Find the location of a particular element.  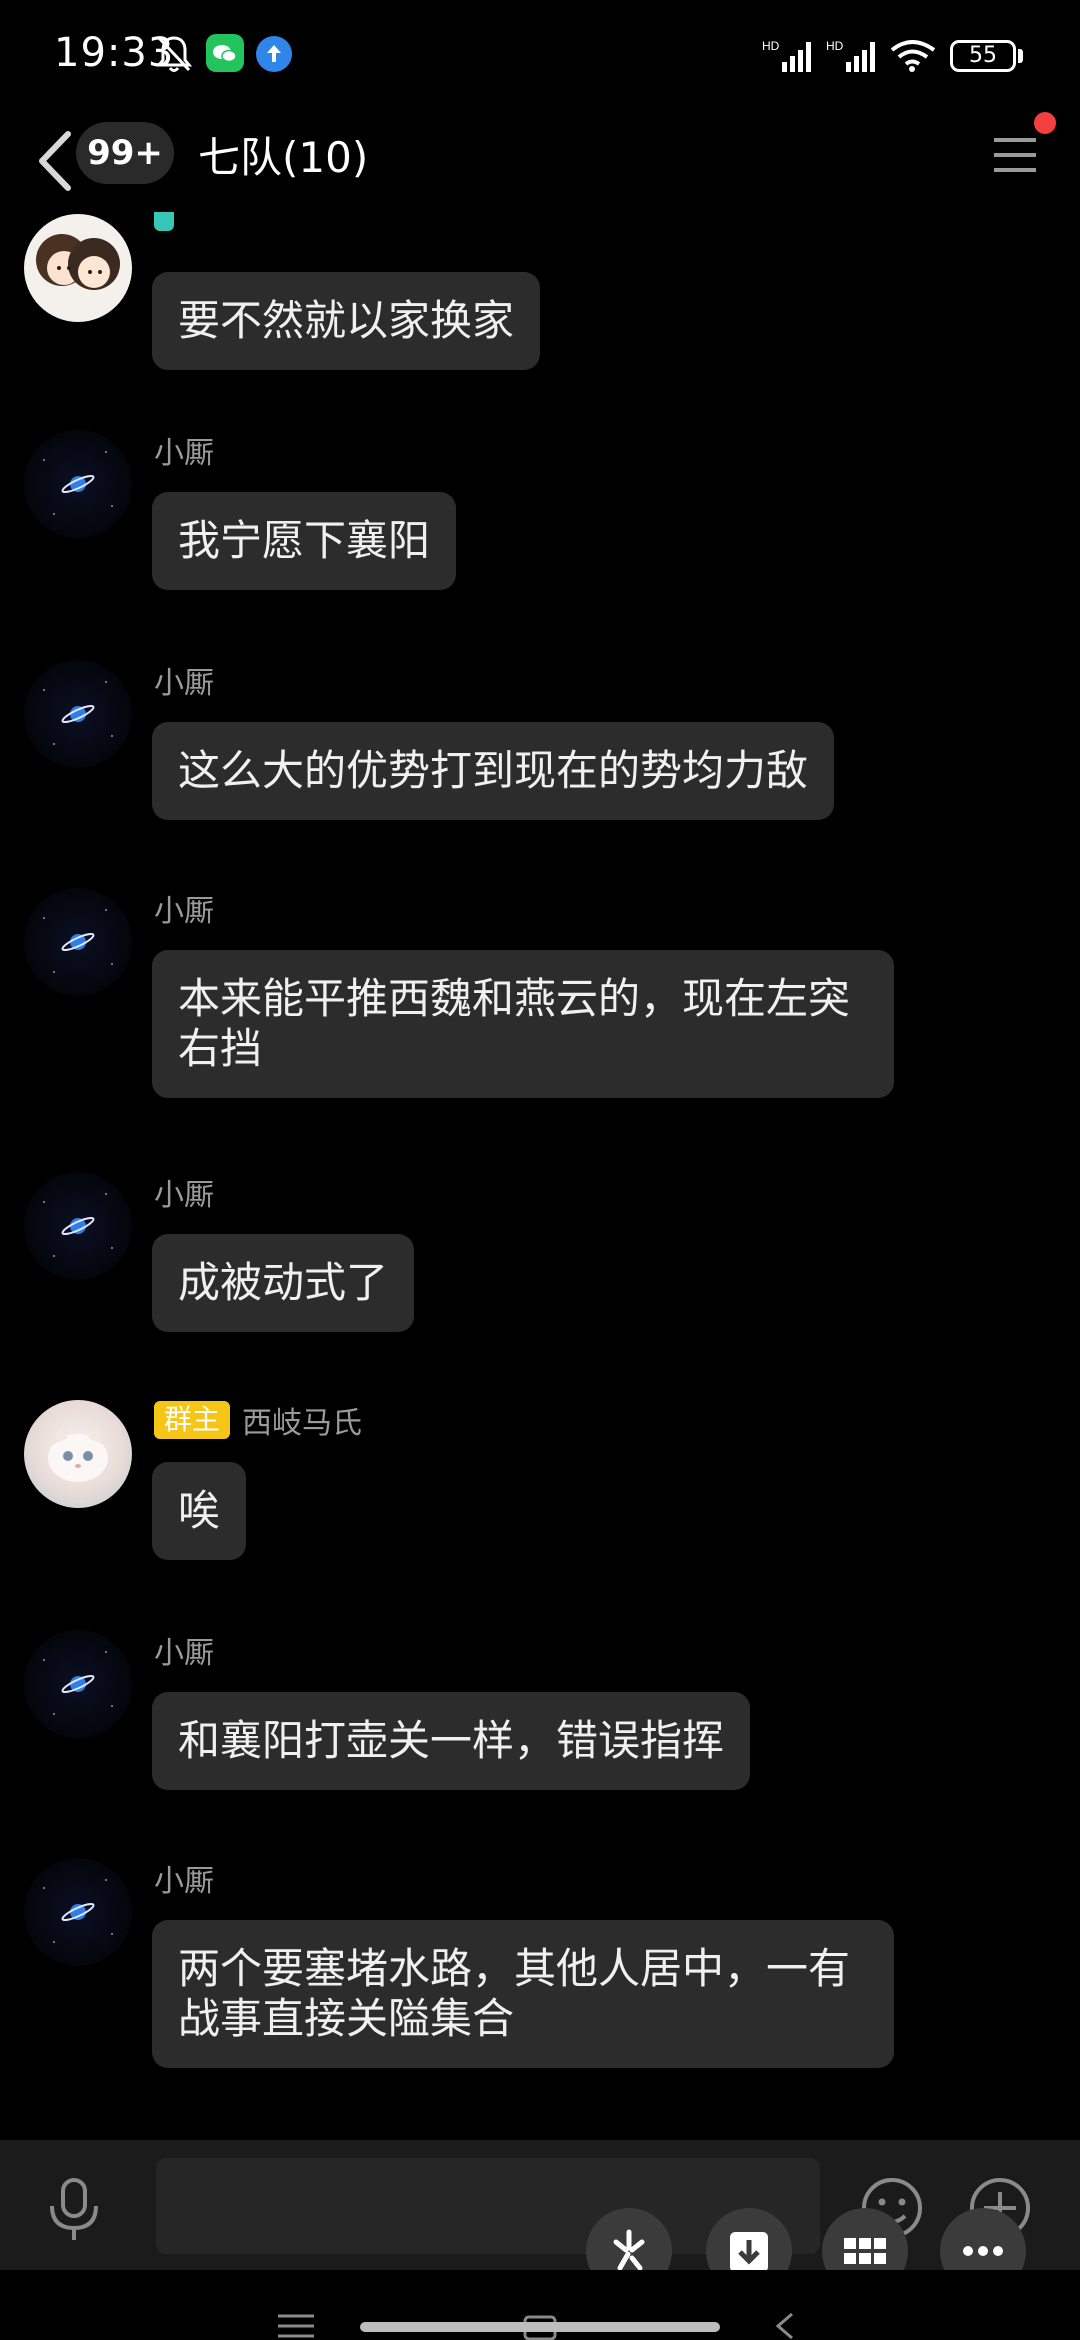

bell-off-icon is located at coordinates (174, 54).